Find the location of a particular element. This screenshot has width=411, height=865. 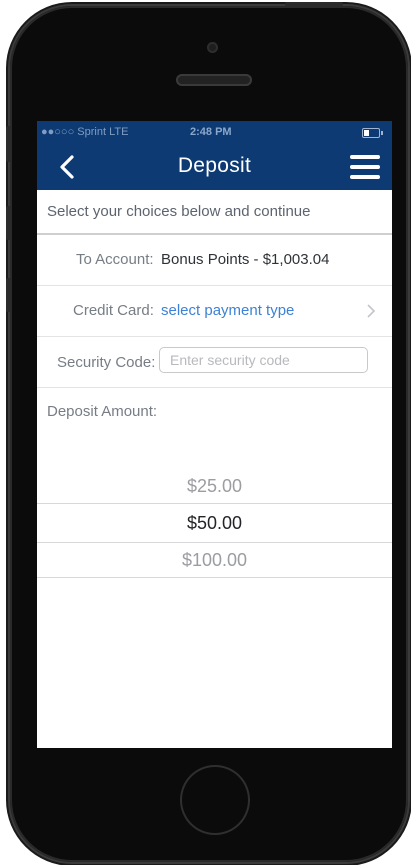

deposit-amount-label: Deposit Amount: is located at coordinates (102, 411).